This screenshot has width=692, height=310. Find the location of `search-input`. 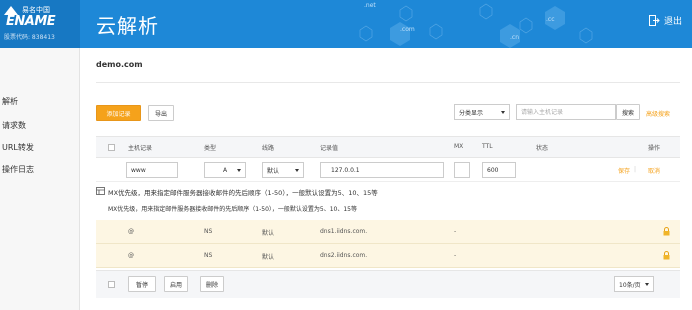

search-input is located at coordinates (566, 112).